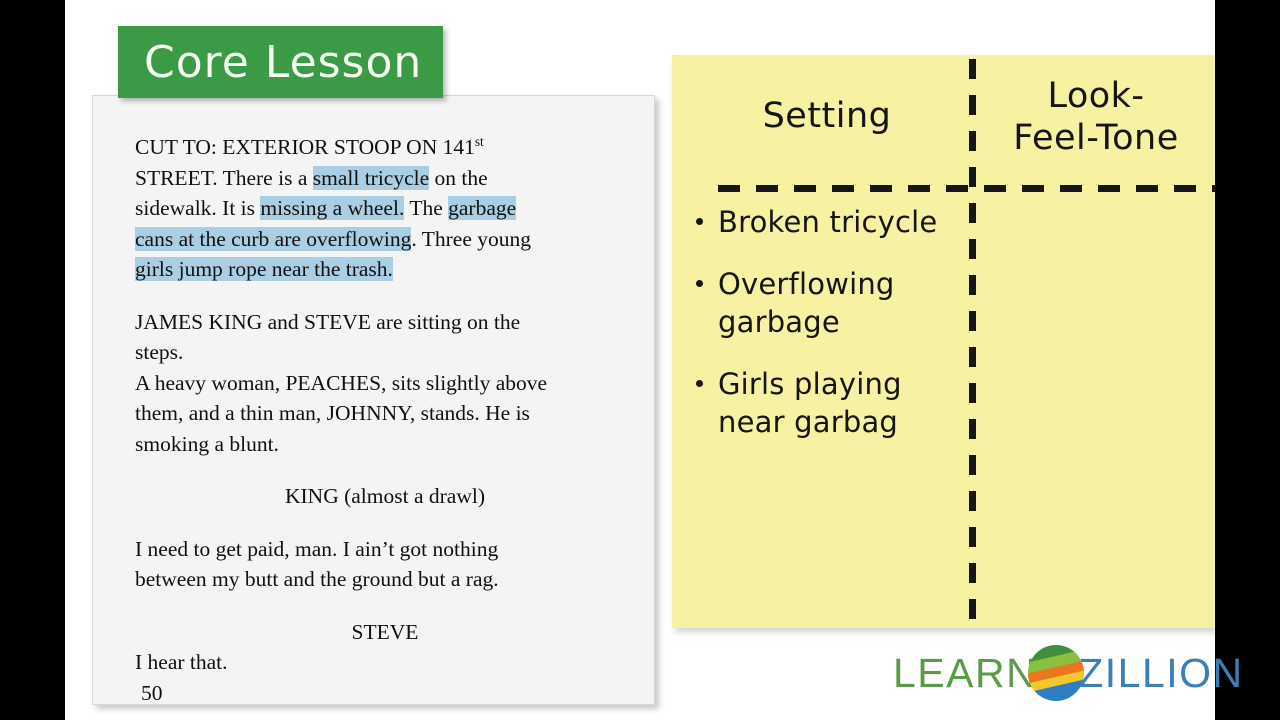  What do you see at coordinates (482, 208) in the screenshot?
I see `highlight-garbage: garbage` at bounding box center [482, 208].